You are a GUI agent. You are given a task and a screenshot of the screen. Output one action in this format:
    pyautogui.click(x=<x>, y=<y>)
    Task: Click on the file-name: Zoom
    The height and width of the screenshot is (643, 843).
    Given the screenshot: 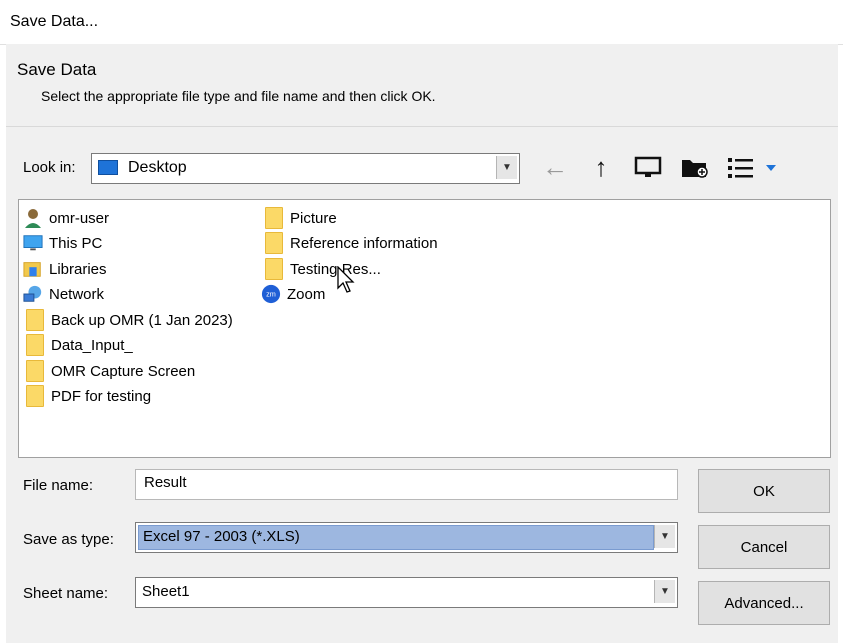 What is the action you would take?
    pyautogui.click(x=306, y=294)
    